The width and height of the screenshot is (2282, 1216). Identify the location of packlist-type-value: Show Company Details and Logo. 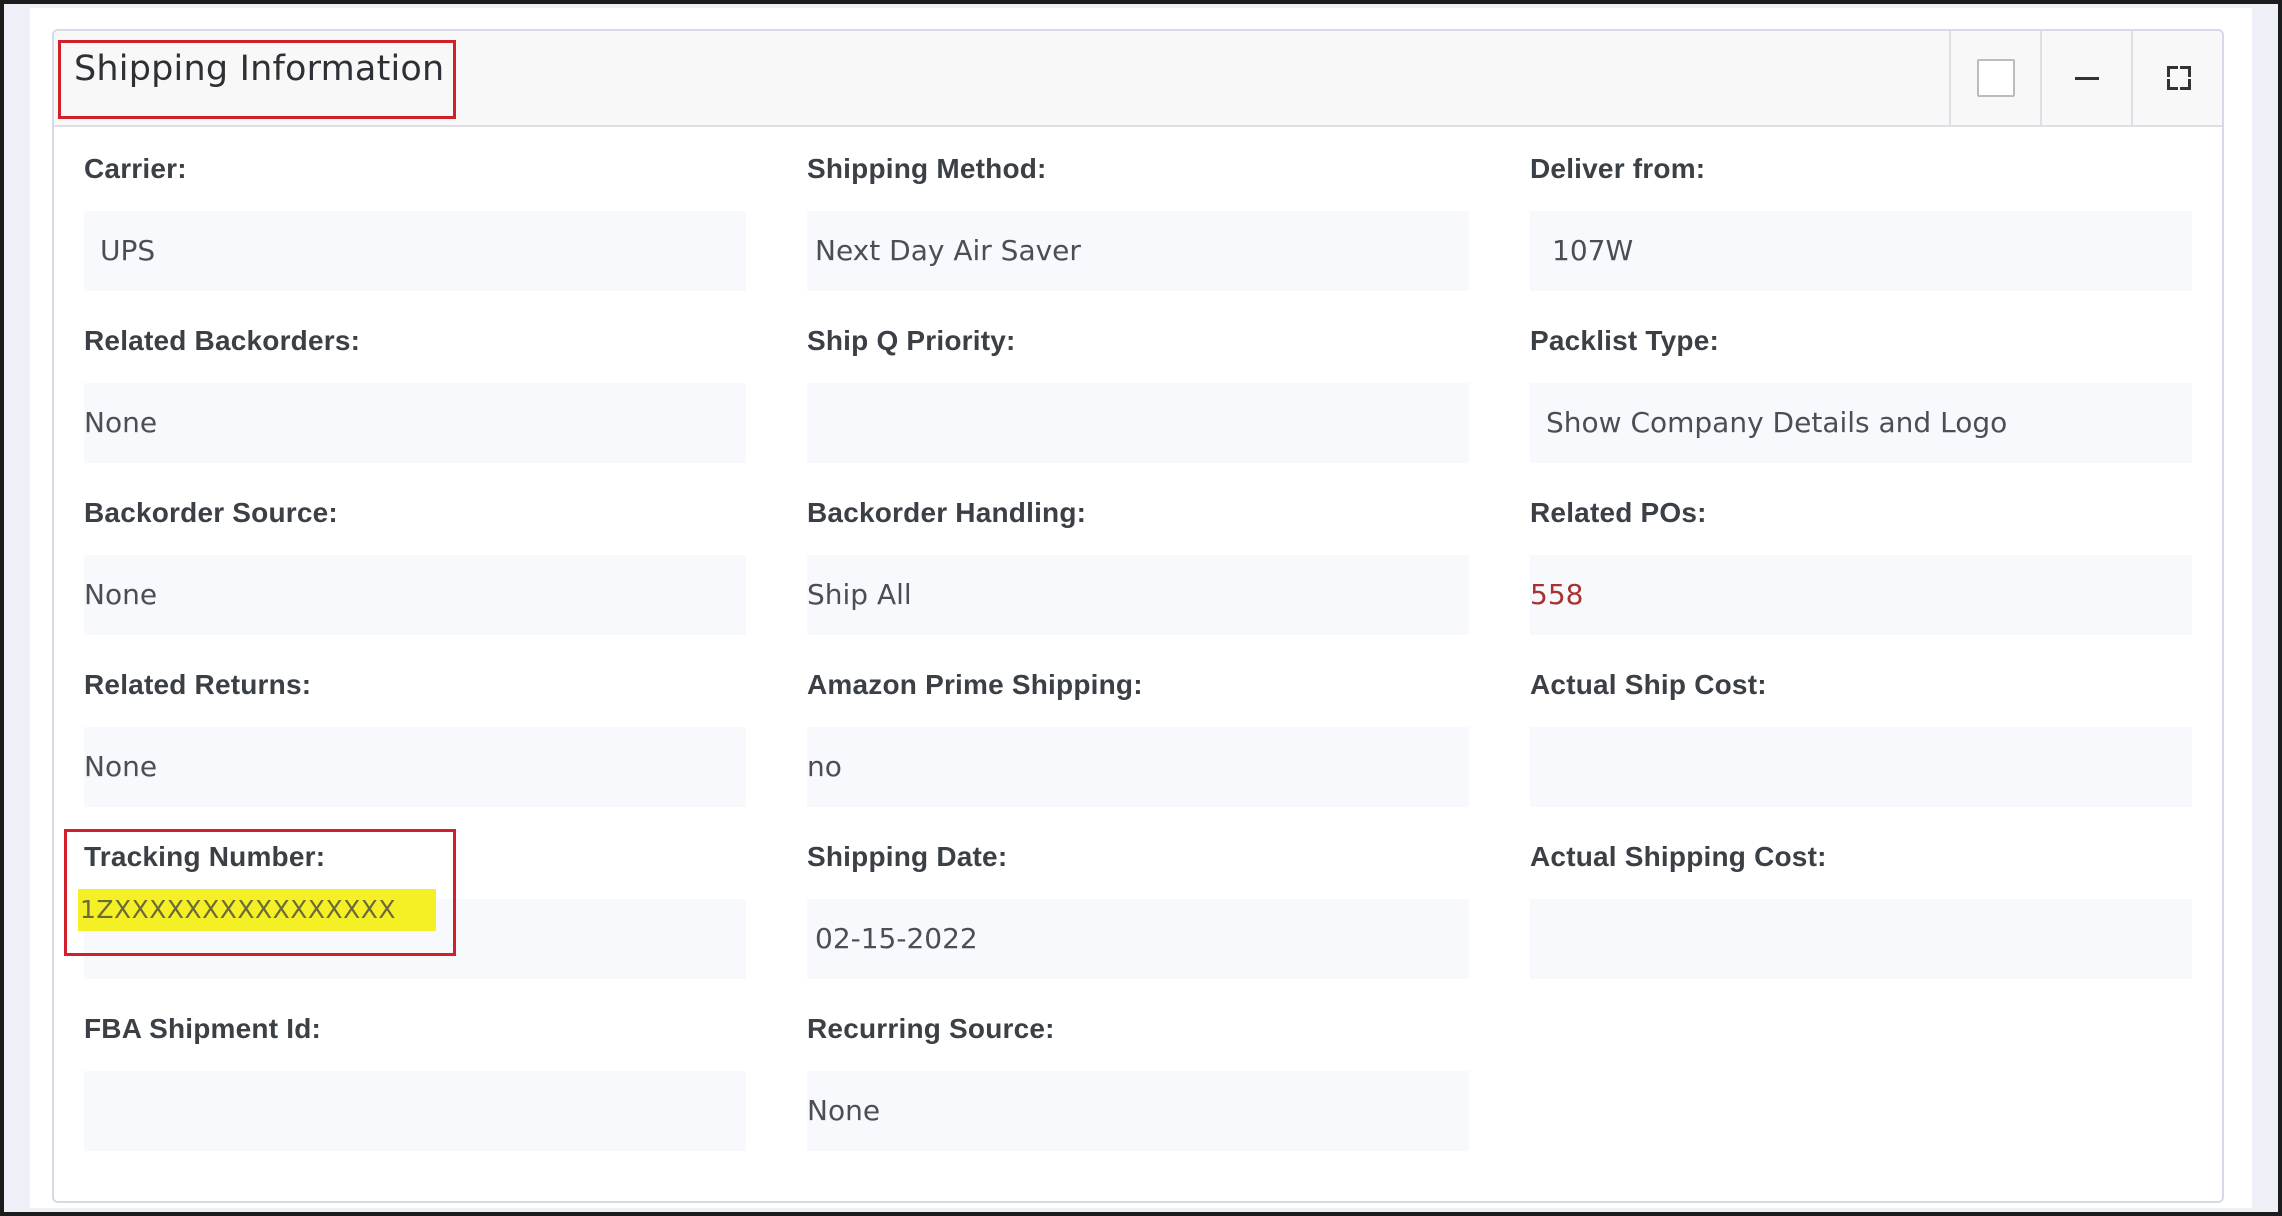
(1861, 423).